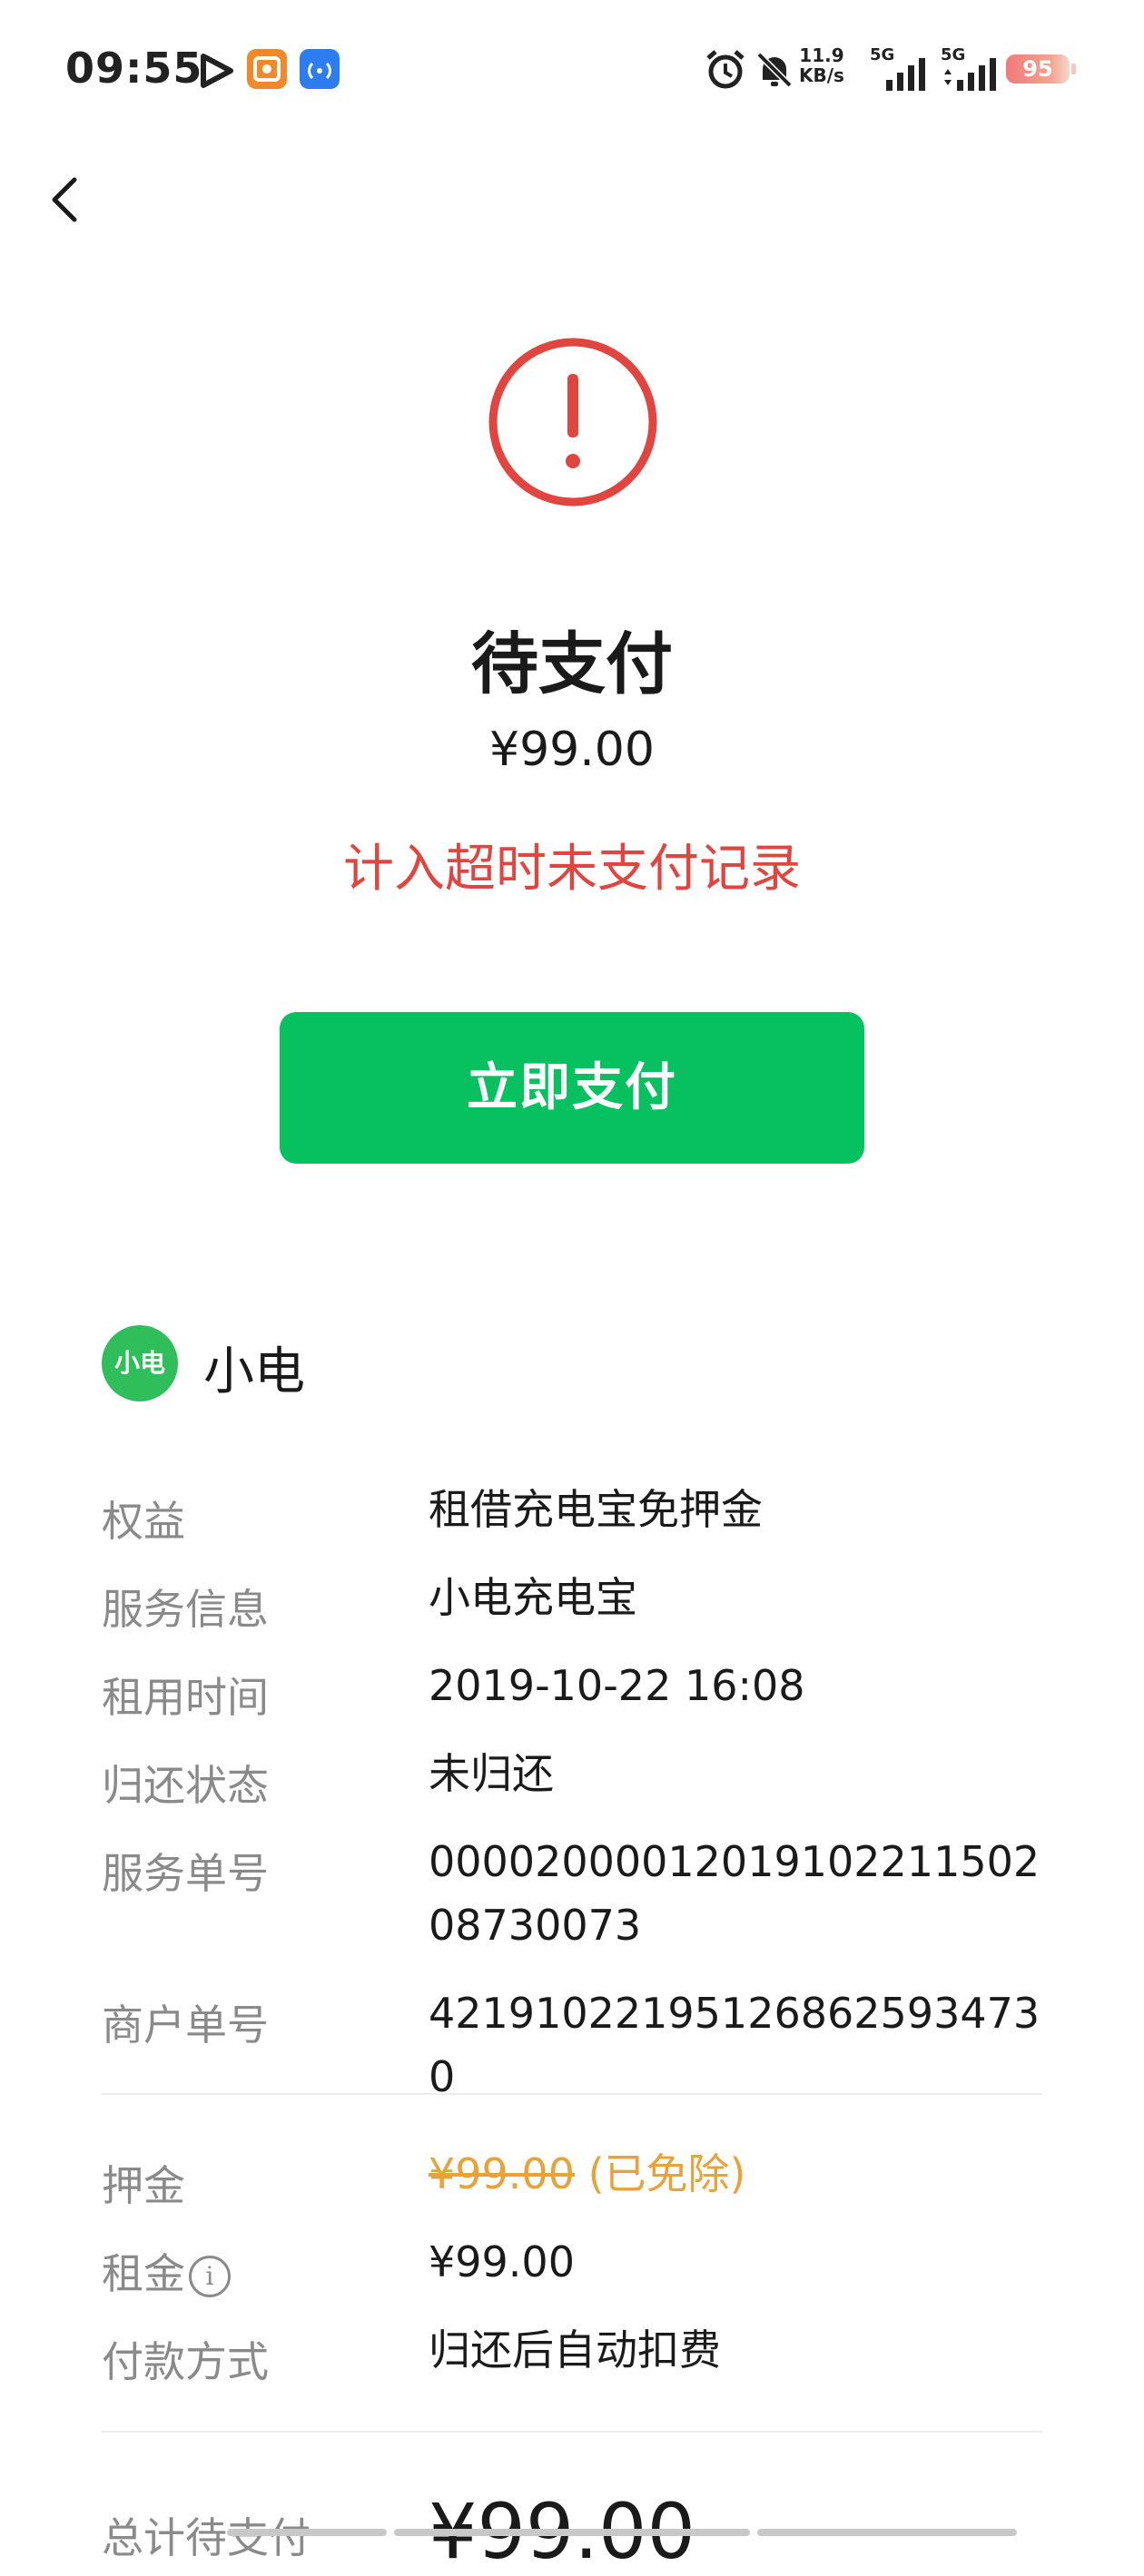 This screenshot has width=1144, height=2576. I want to click on detail-value: 未归还, so click(491, 1773).